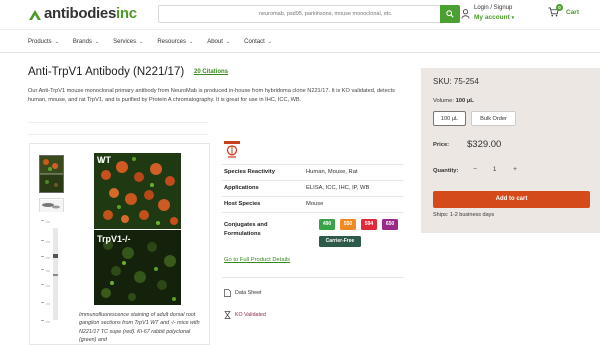 Image resolution: width=600 pixels, height=345 pixels. I want to click on nav-item-about: About ⌄, so click(218, 42).